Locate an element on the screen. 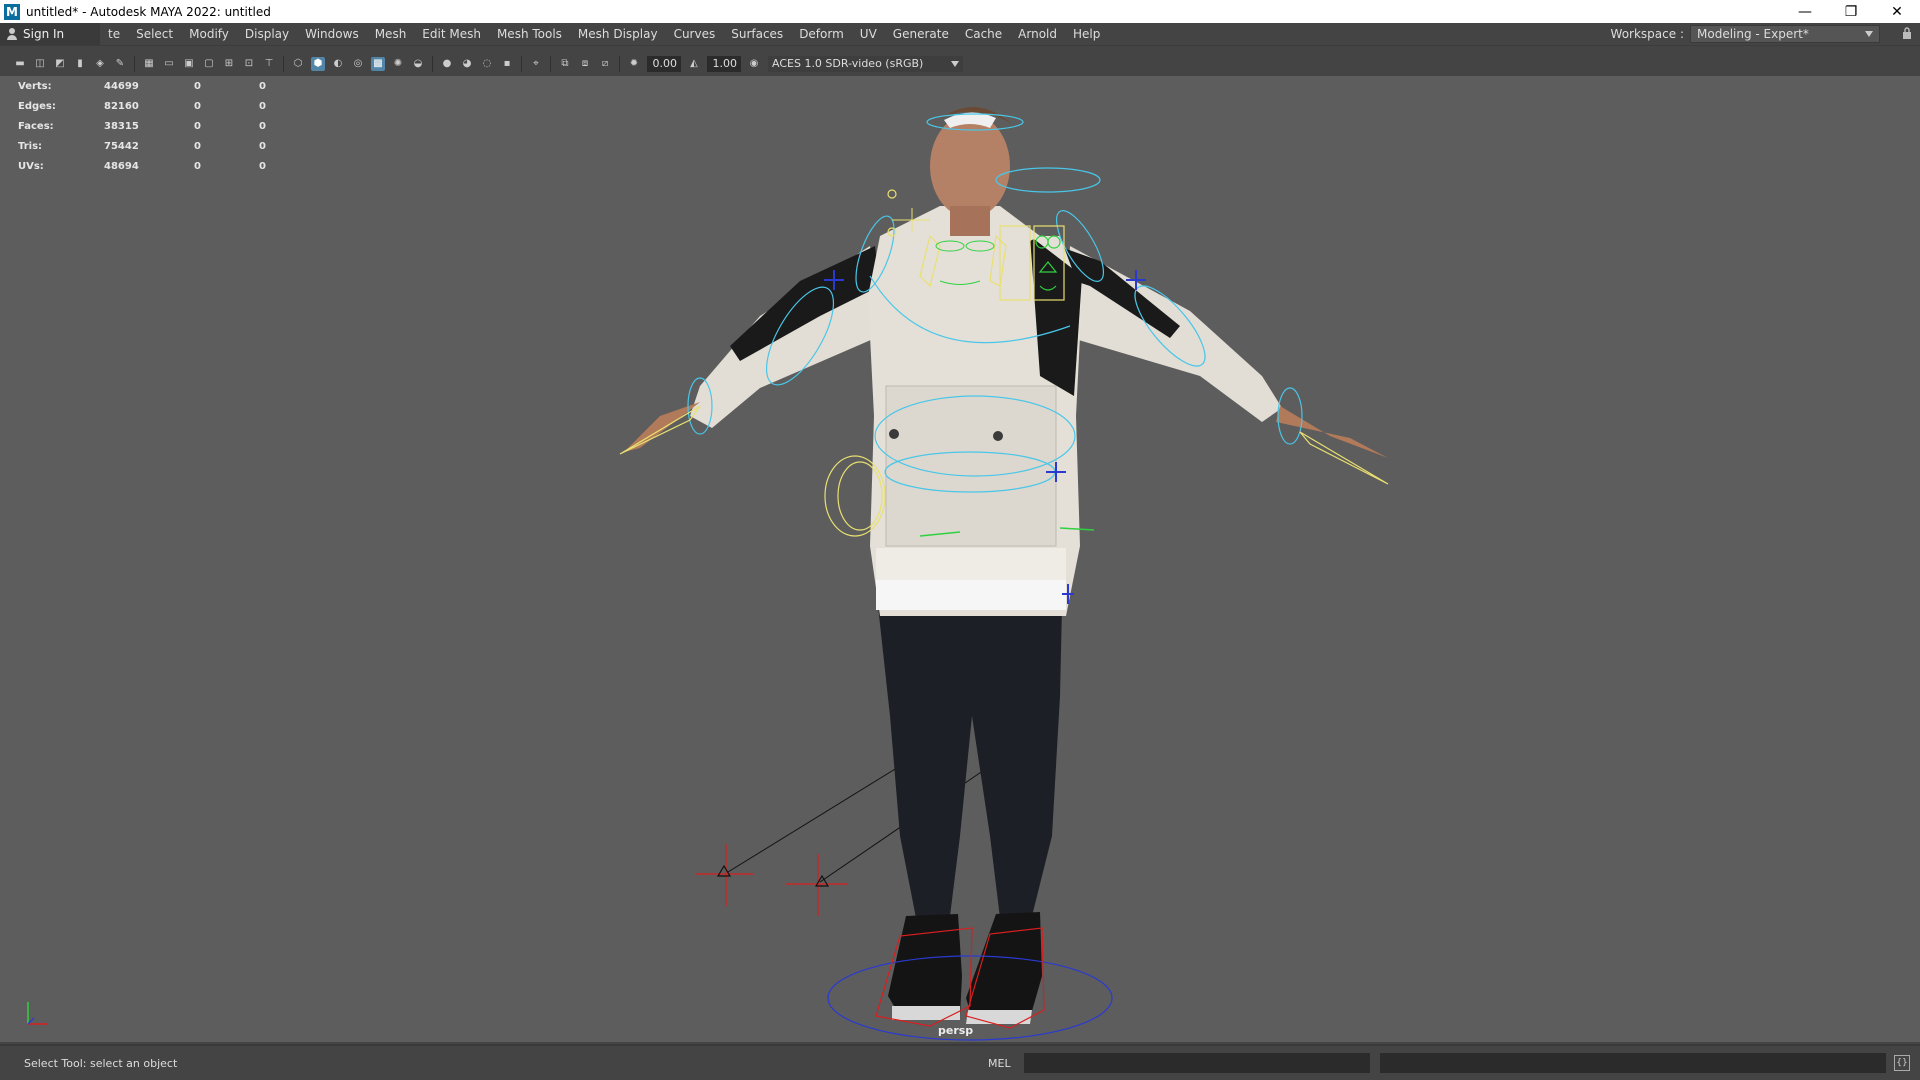 The height and width of the screenshot is (1080, 1920). xray-joints-icon: ⧄ is located at coordinates (605, 64).